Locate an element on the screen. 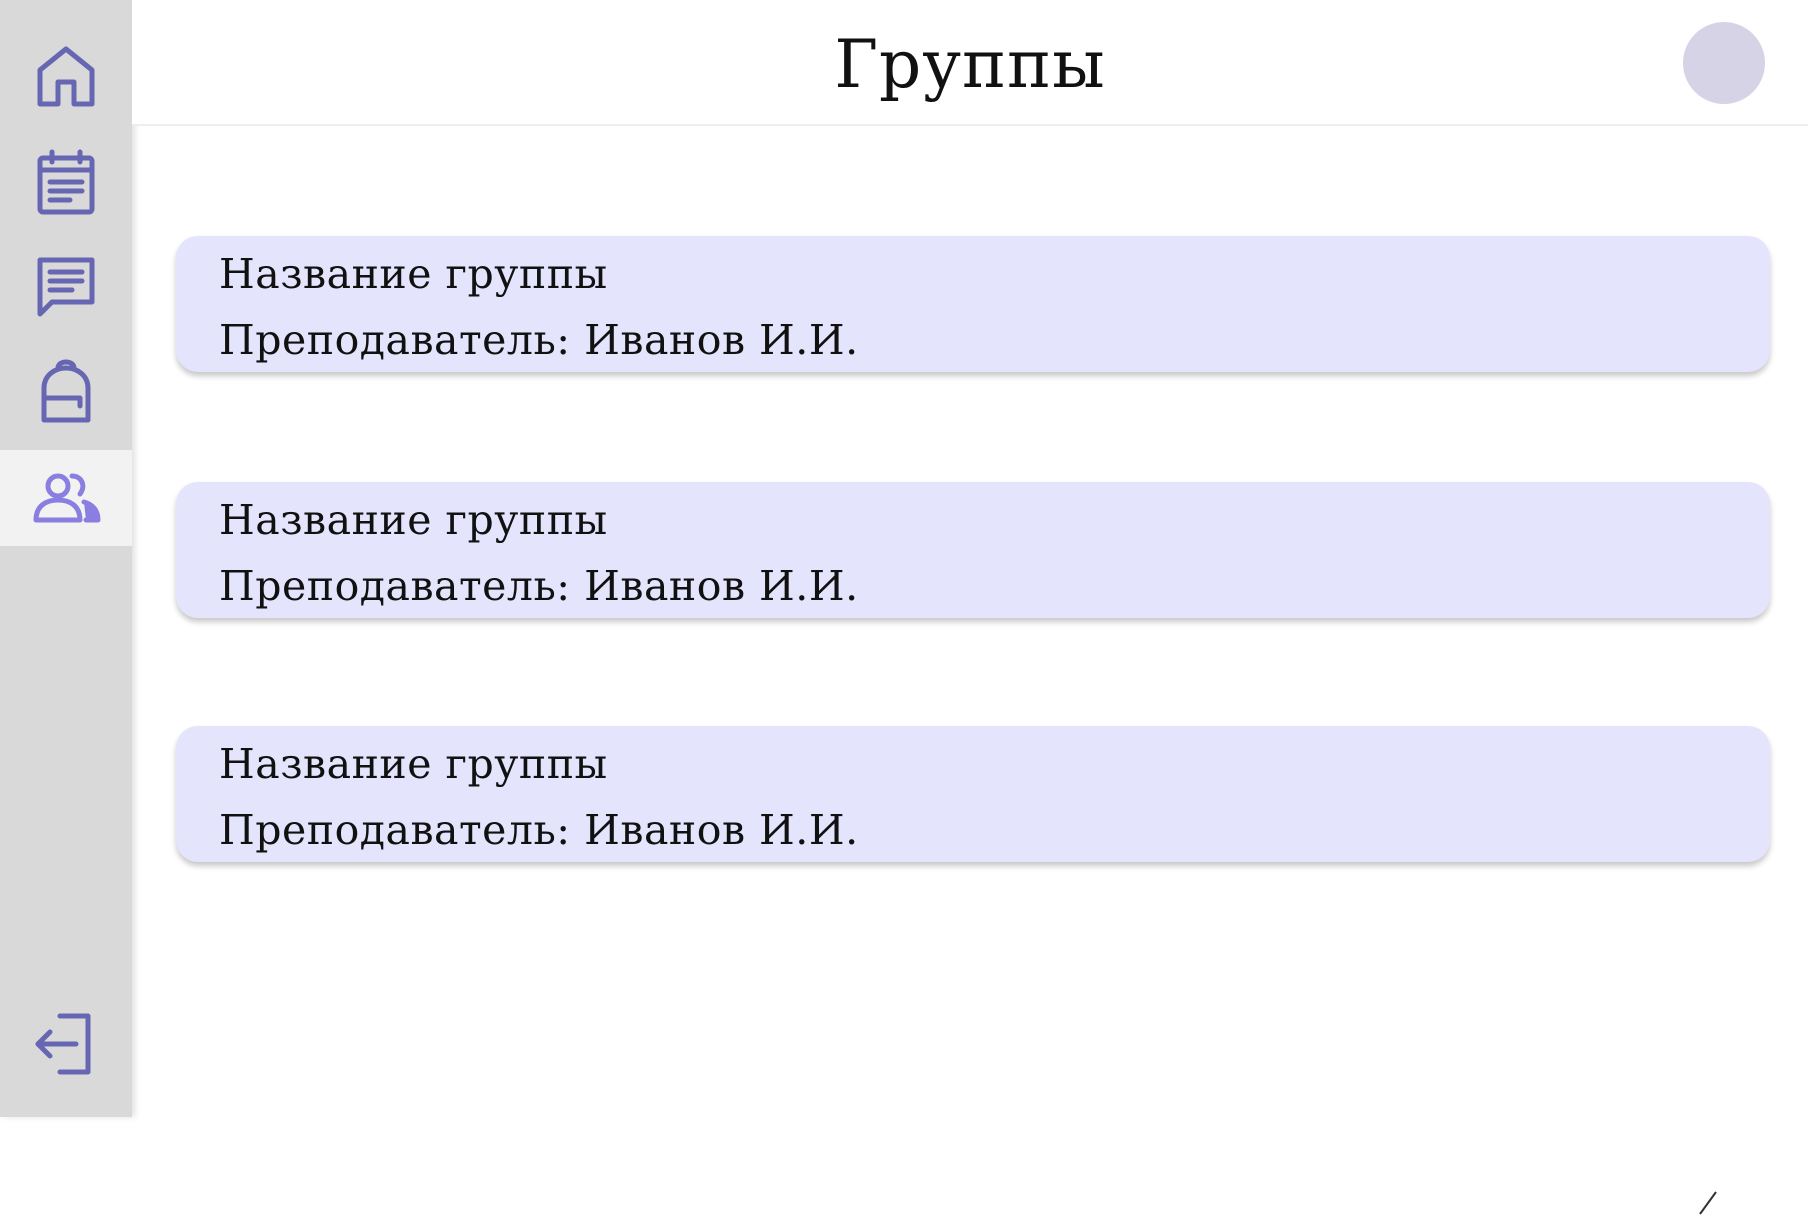 The image size is (1808, 1216). sidebar-item-messages is located at coordinates (66, 286).